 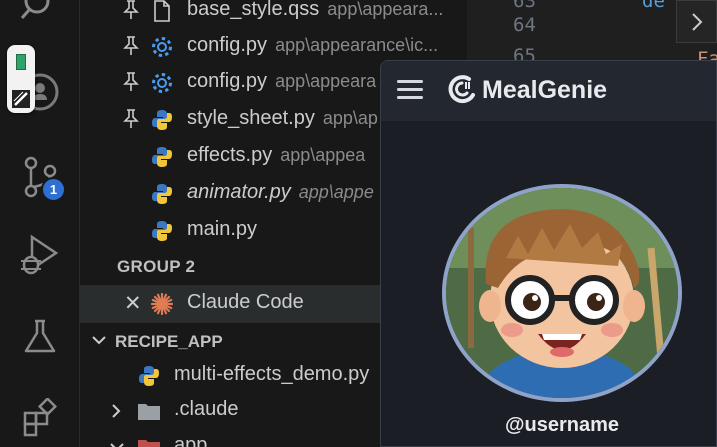 I want to click on claude-icon, so click(x=162, y=304).